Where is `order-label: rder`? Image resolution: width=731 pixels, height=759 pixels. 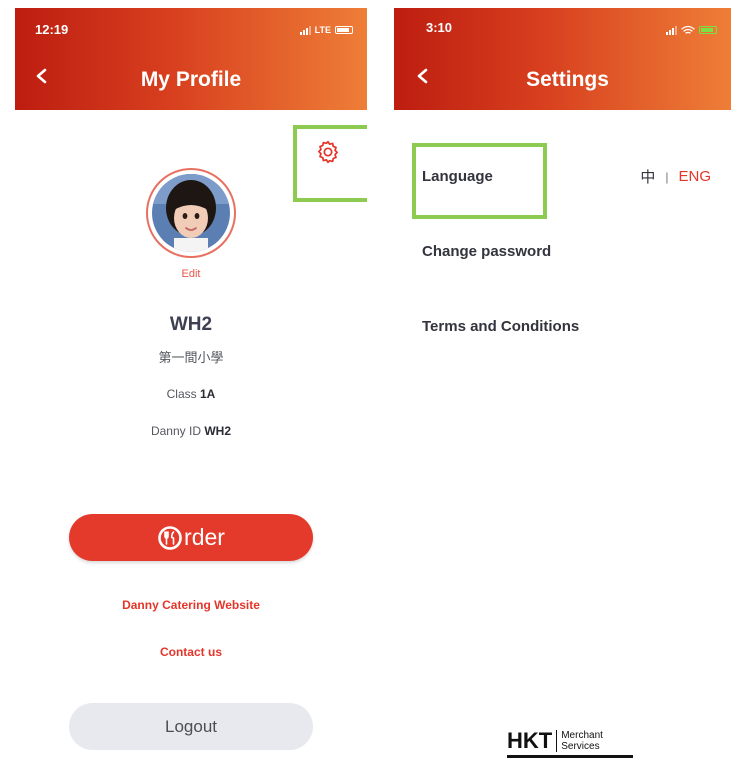
order-label: rder is located at coordinates (204, 537).